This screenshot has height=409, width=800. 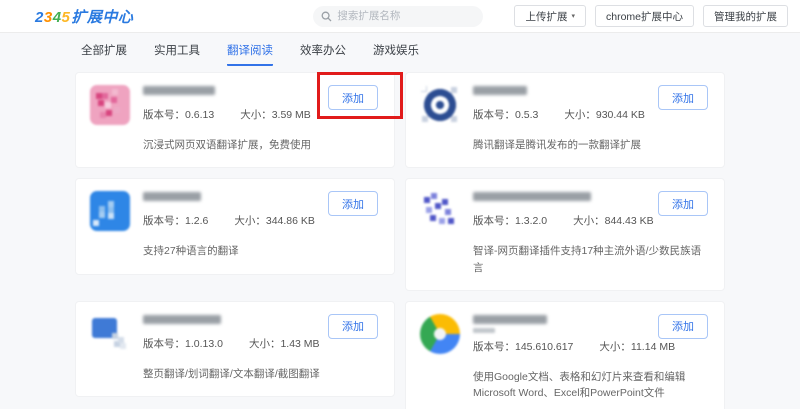 I want to click on chrome-extension-center-button: chrome扩展中心, so click(x=644, y=16).